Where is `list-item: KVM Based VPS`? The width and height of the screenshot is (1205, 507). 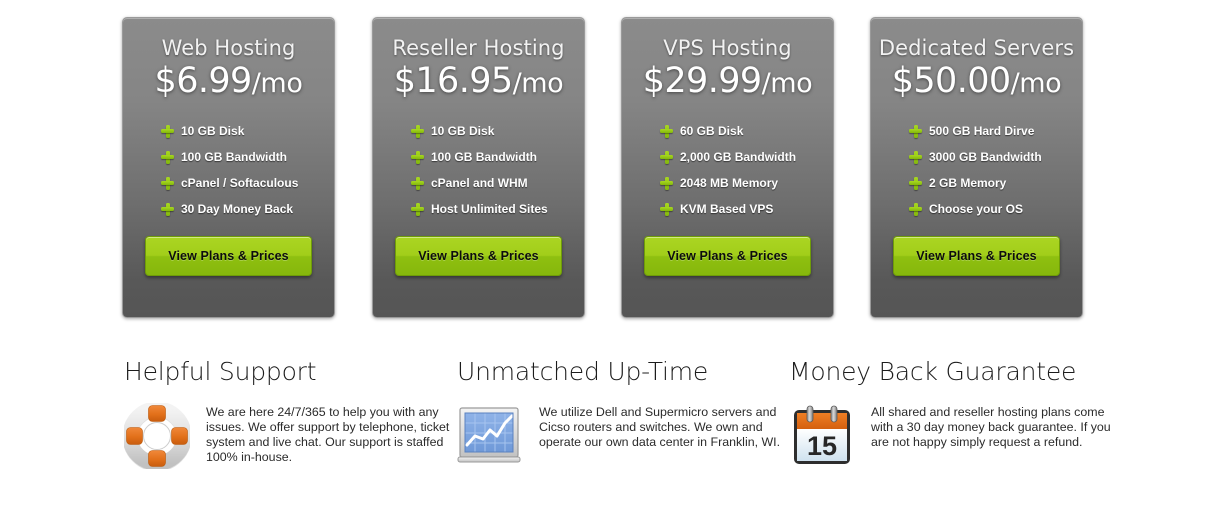 list-item: KVM Based VPS is located at coordinates (746, 209).